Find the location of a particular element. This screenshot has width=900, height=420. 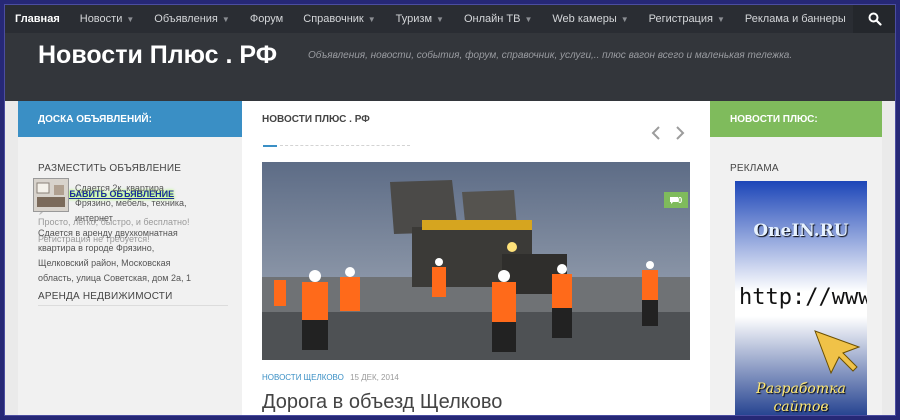

listing-title-line: Сдается 2к. квартира is located at coordinates (119, 188).